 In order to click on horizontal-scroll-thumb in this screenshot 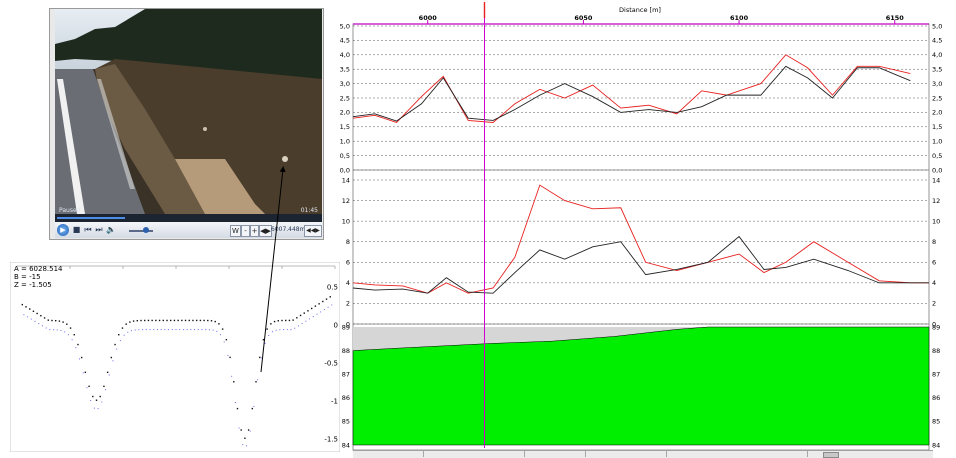, I will do `click(831, 455)`.